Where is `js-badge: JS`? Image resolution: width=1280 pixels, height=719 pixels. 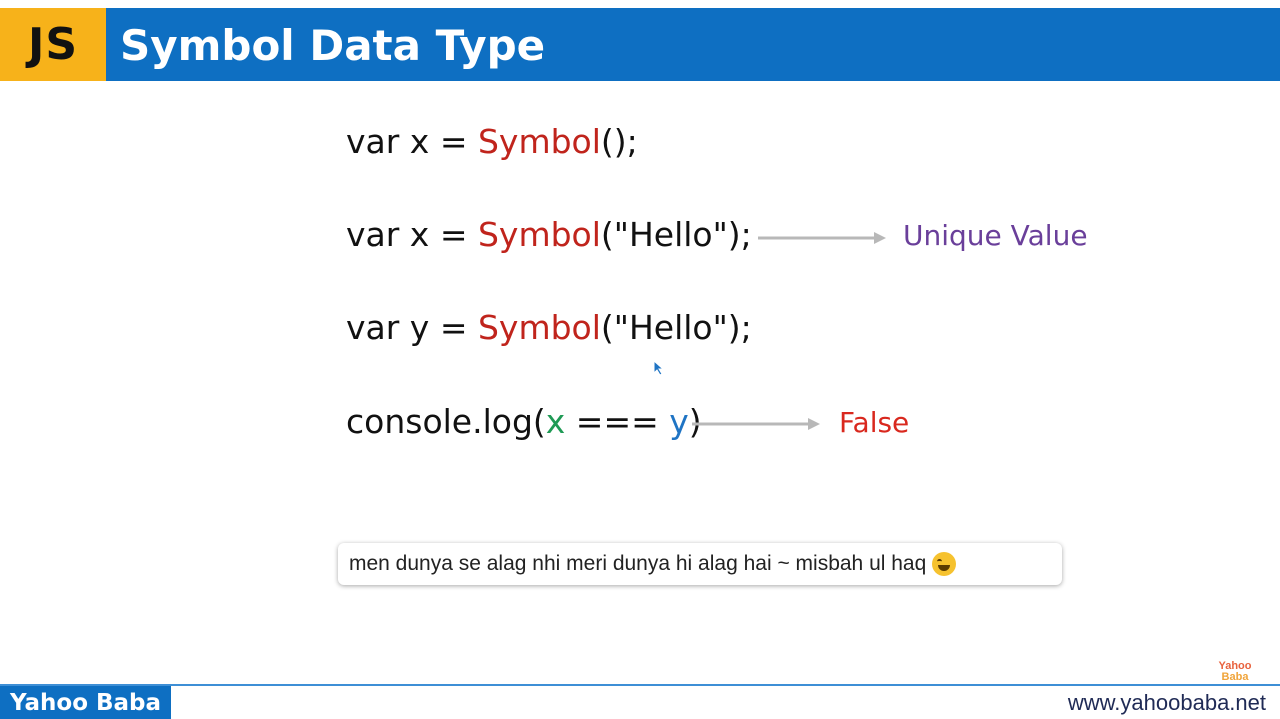
js-badge: JS is located at coordinates (53, 44).